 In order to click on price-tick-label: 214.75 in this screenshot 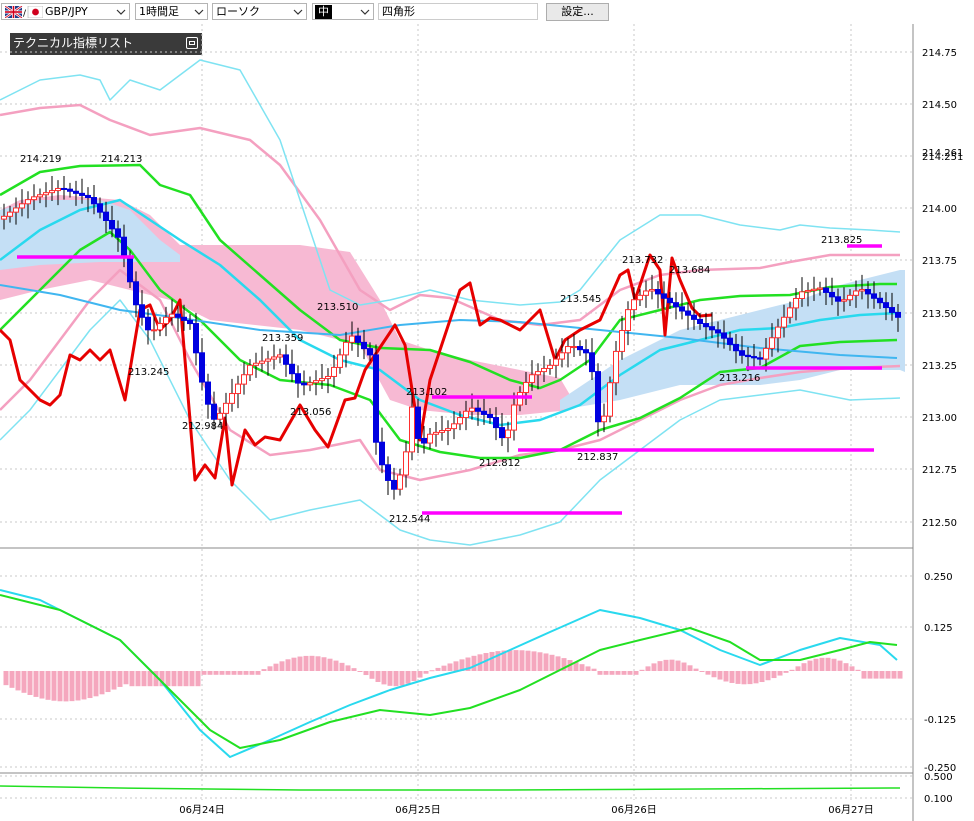, I will do `click(939, 53)`.